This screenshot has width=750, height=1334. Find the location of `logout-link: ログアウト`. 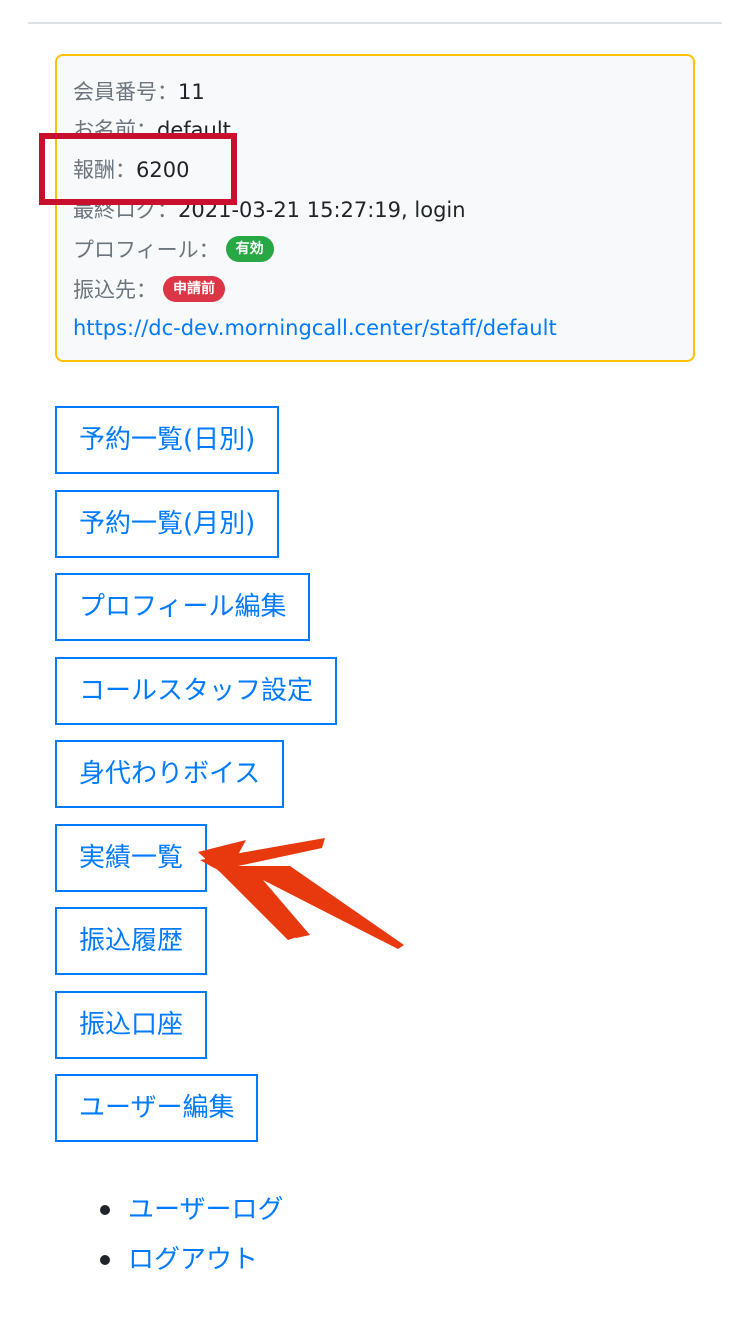

logout-link: ログアウト is located at coordinates (193, 1260).